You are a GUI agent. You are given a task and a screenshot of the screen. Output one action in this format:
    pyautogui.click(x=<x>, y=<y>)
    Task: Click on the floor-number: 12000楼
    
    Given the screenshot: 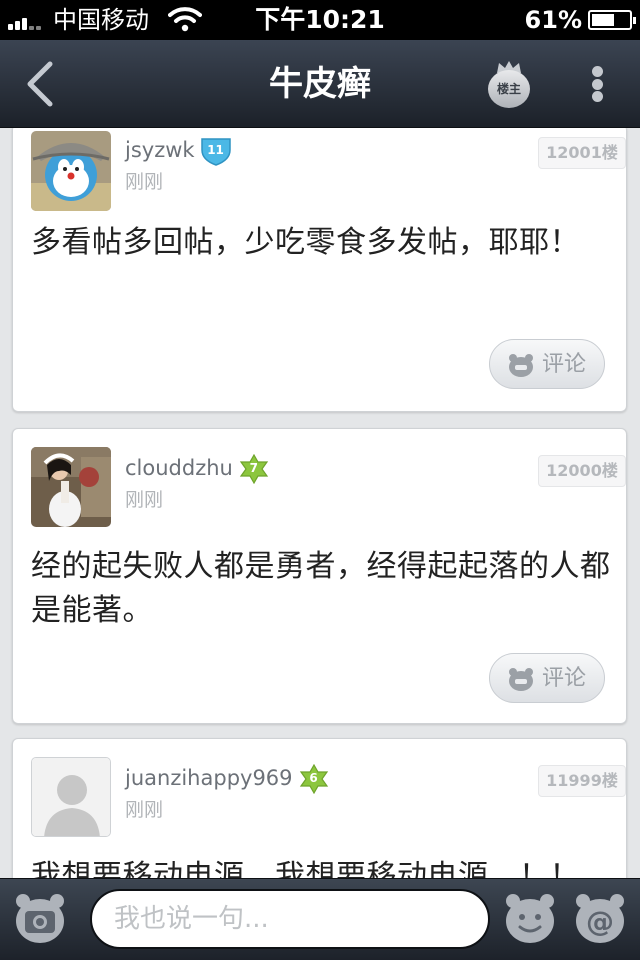 What is the action you would take?
    pyautogui.click(x=582, y=471)
    